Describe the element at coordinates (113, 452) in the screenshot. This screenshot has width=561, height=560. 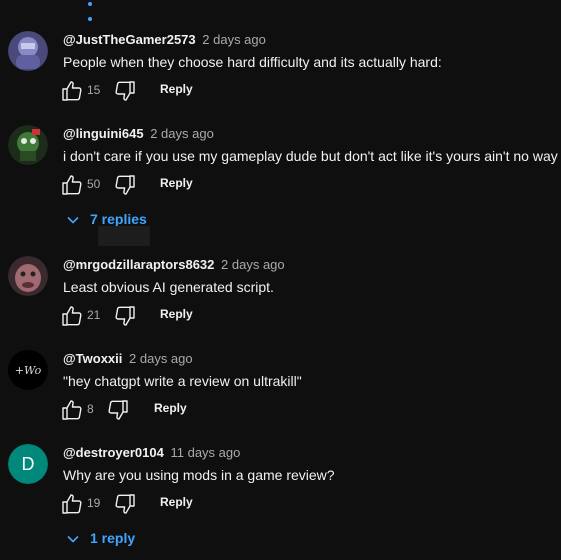
I see `author-name: @destroyer0104` at that location.